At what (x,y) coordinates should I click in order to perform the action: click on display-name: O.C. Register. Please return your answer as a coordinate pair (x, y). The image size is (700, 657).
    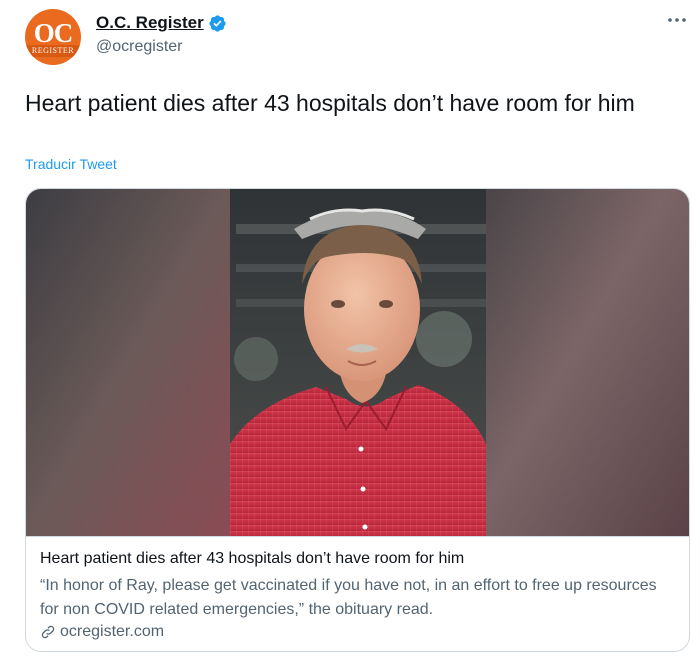
    Looking at the image, I should click on (150, 23).